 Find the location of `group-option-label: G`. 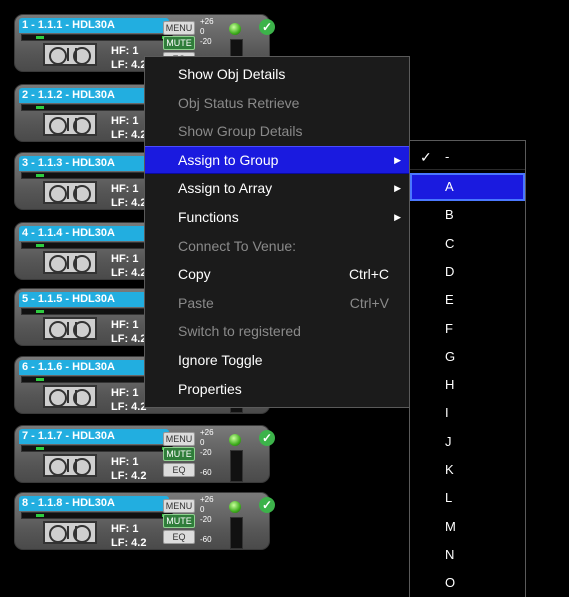

group-option-label: G is located at coordinates (450, 356).